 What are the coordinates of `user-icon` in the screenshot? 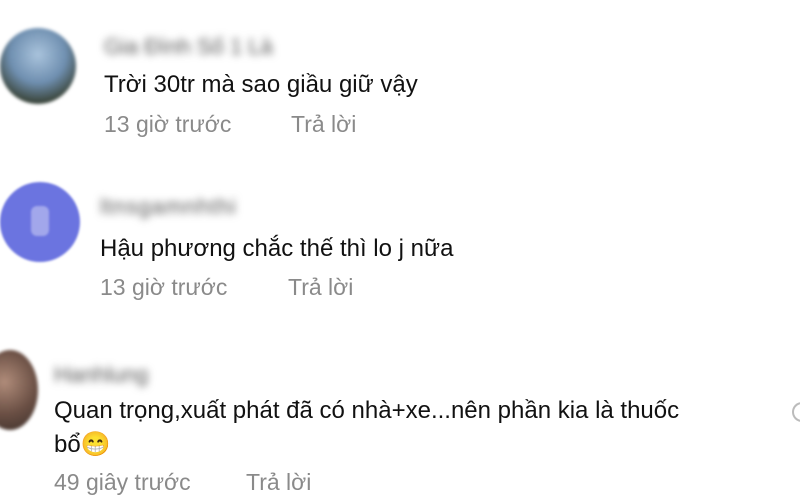 It's located at (40, 221).